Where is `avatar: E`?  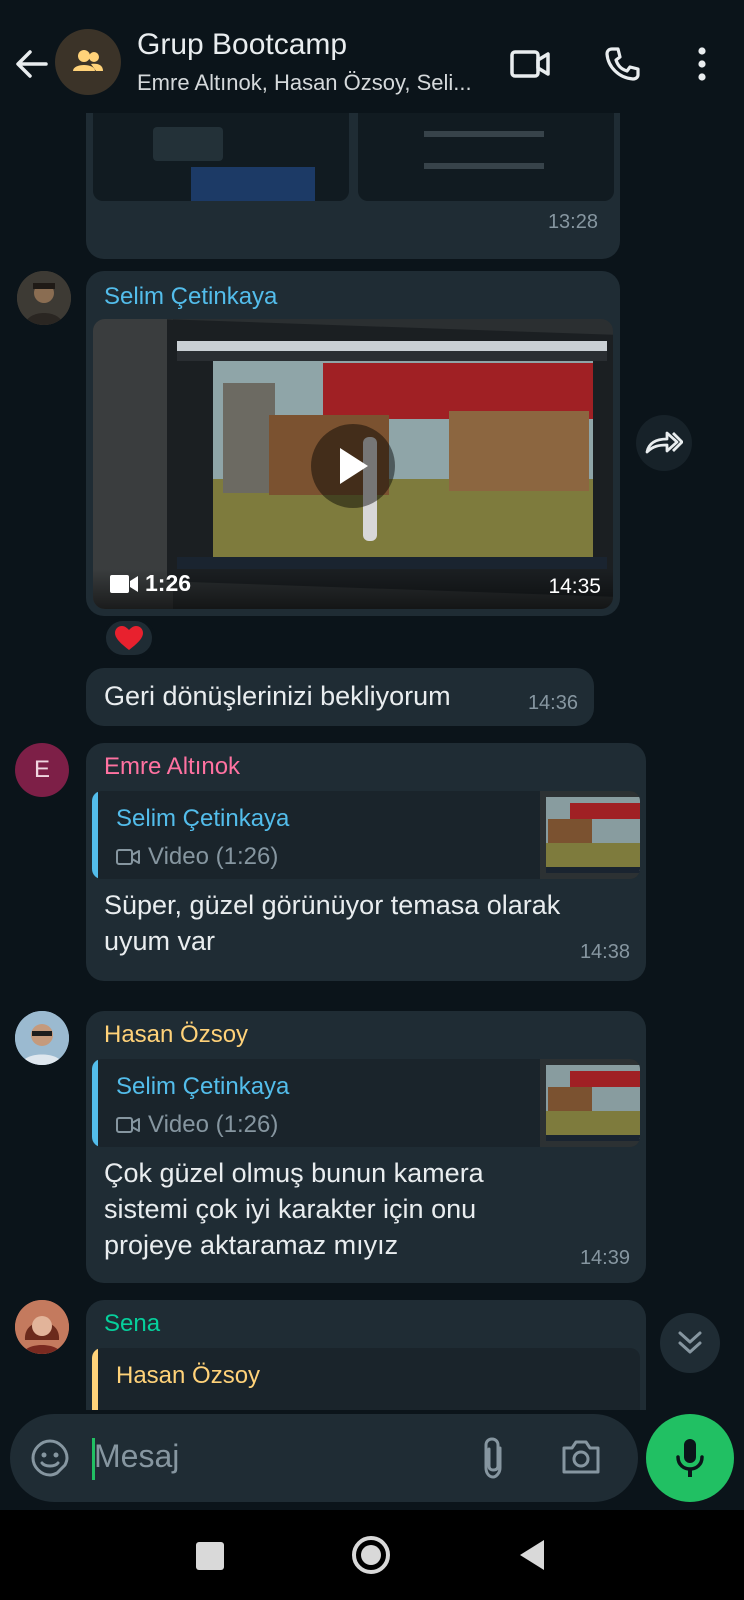 avatar: E is located at coordinates (42, 770).